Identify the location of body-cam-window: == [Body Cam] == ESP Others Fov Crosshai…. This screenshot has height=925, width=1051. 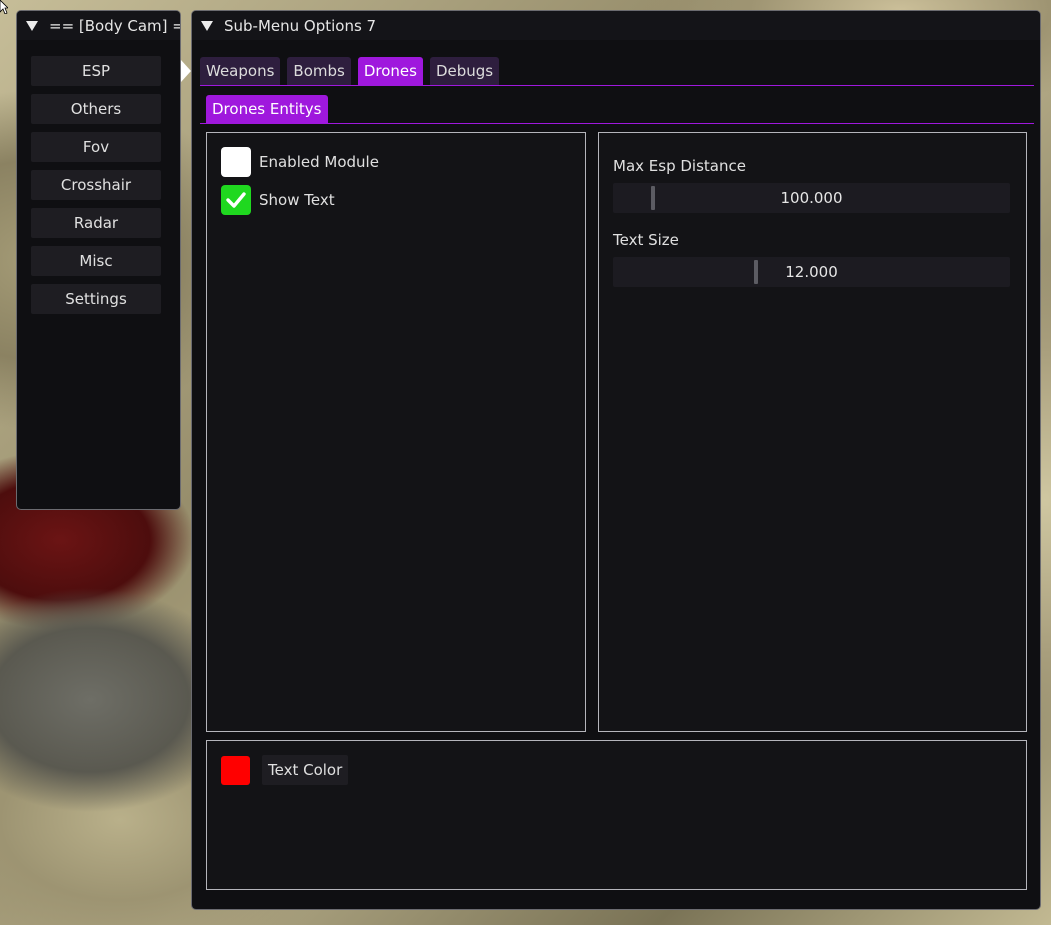
(98, 260).